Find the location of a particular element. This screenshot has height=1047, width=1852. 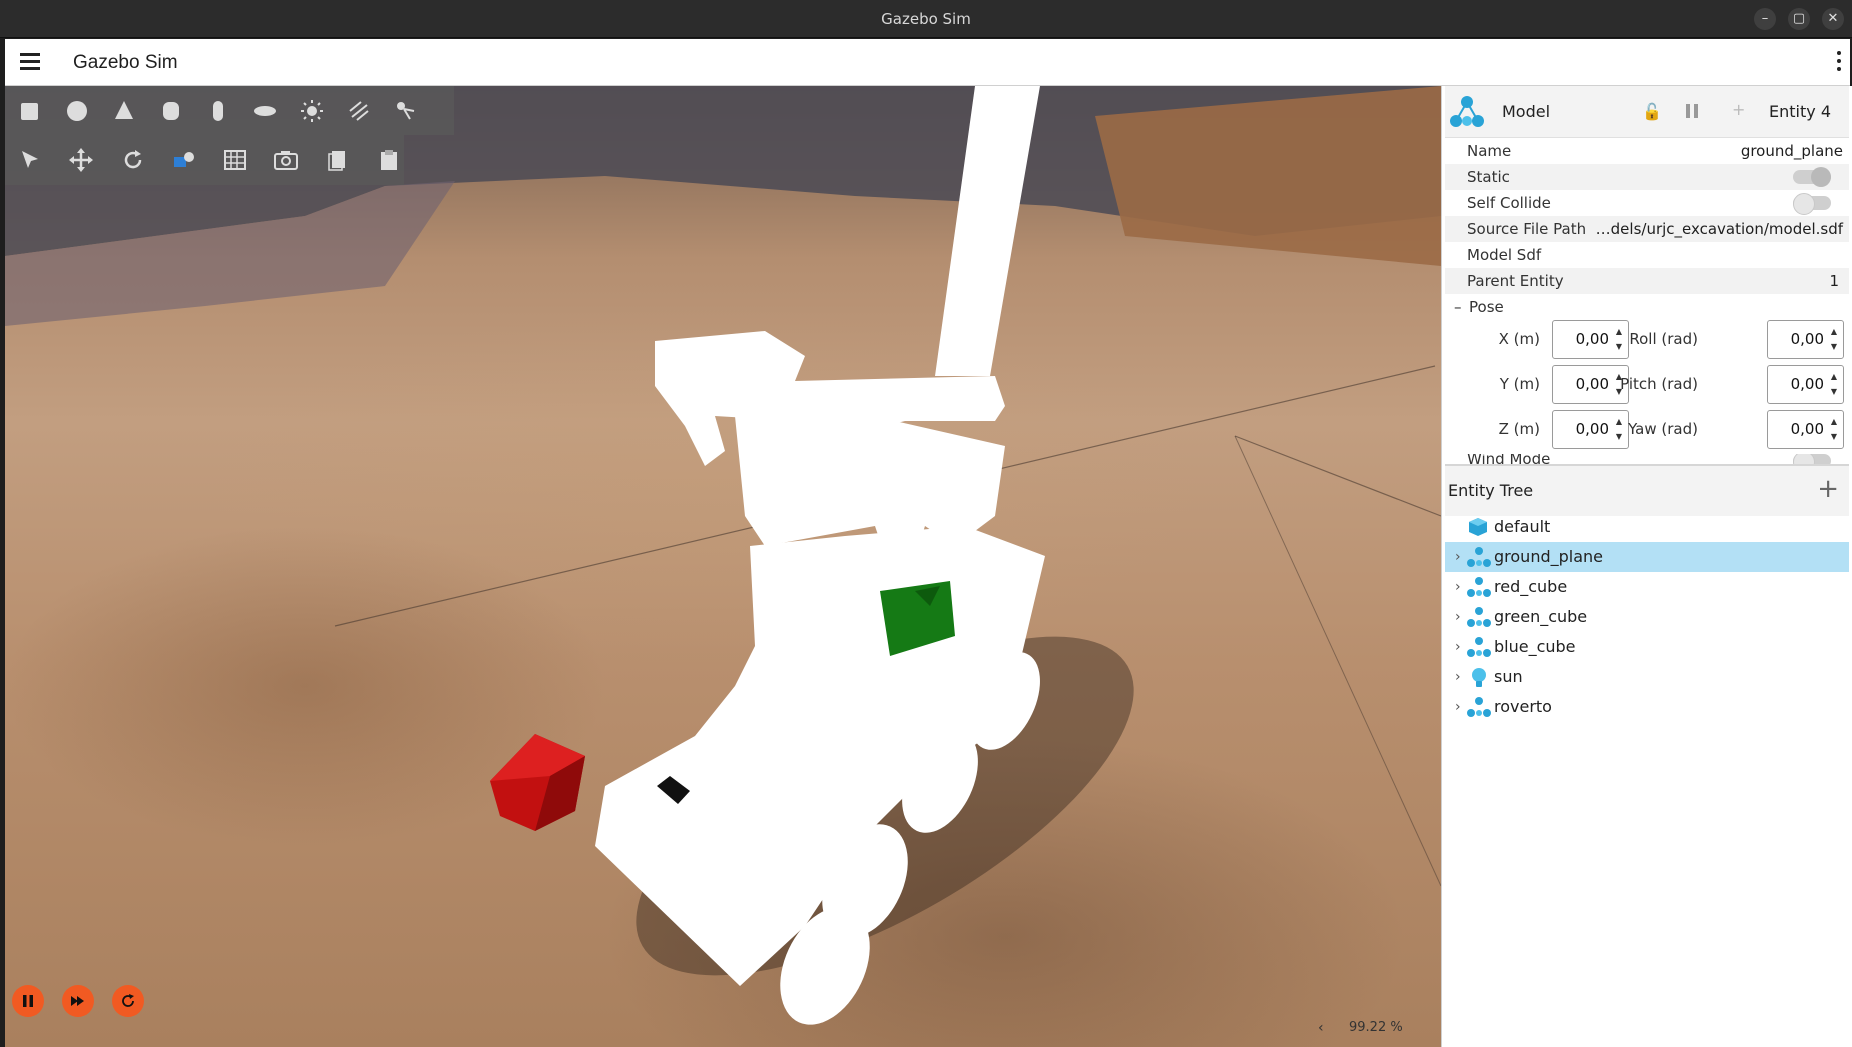

lock-icon: 🔓 is located at coordinates (1652, 111).